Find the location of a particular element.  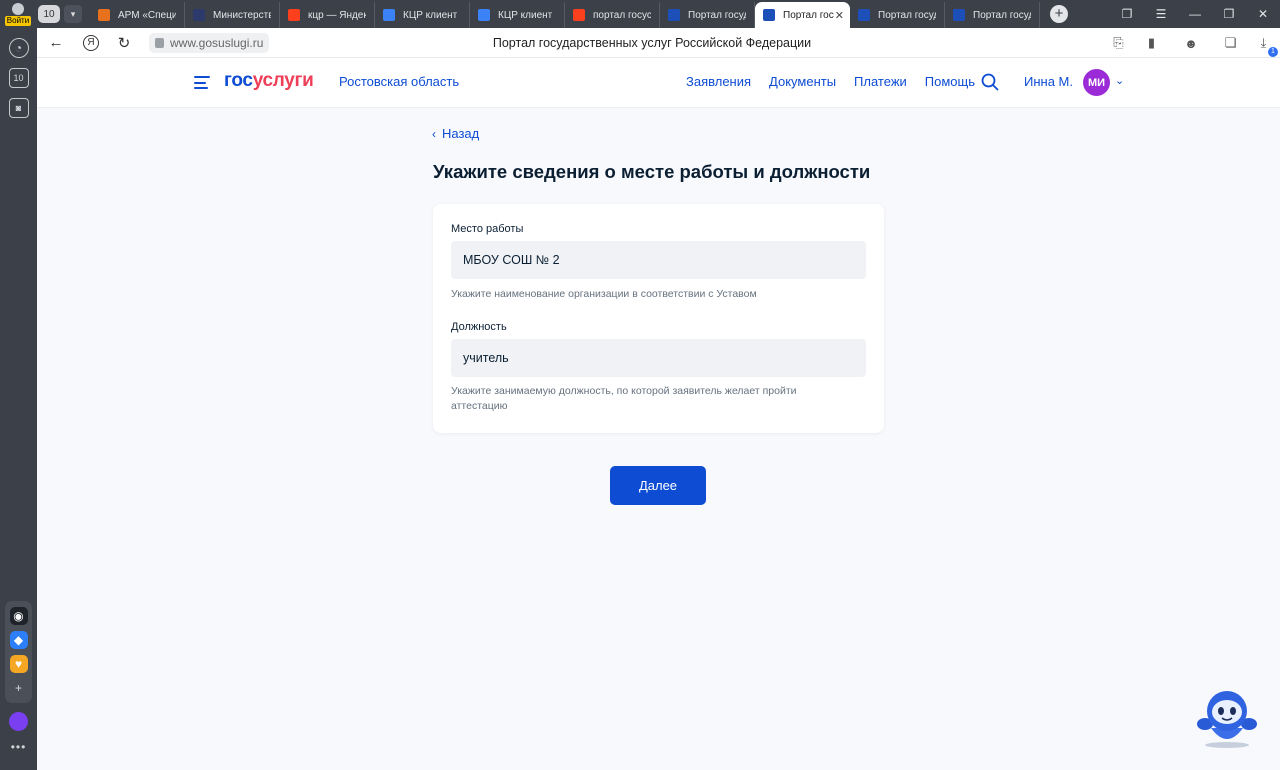

back-label: Назад is located at coordinates (461, 133).